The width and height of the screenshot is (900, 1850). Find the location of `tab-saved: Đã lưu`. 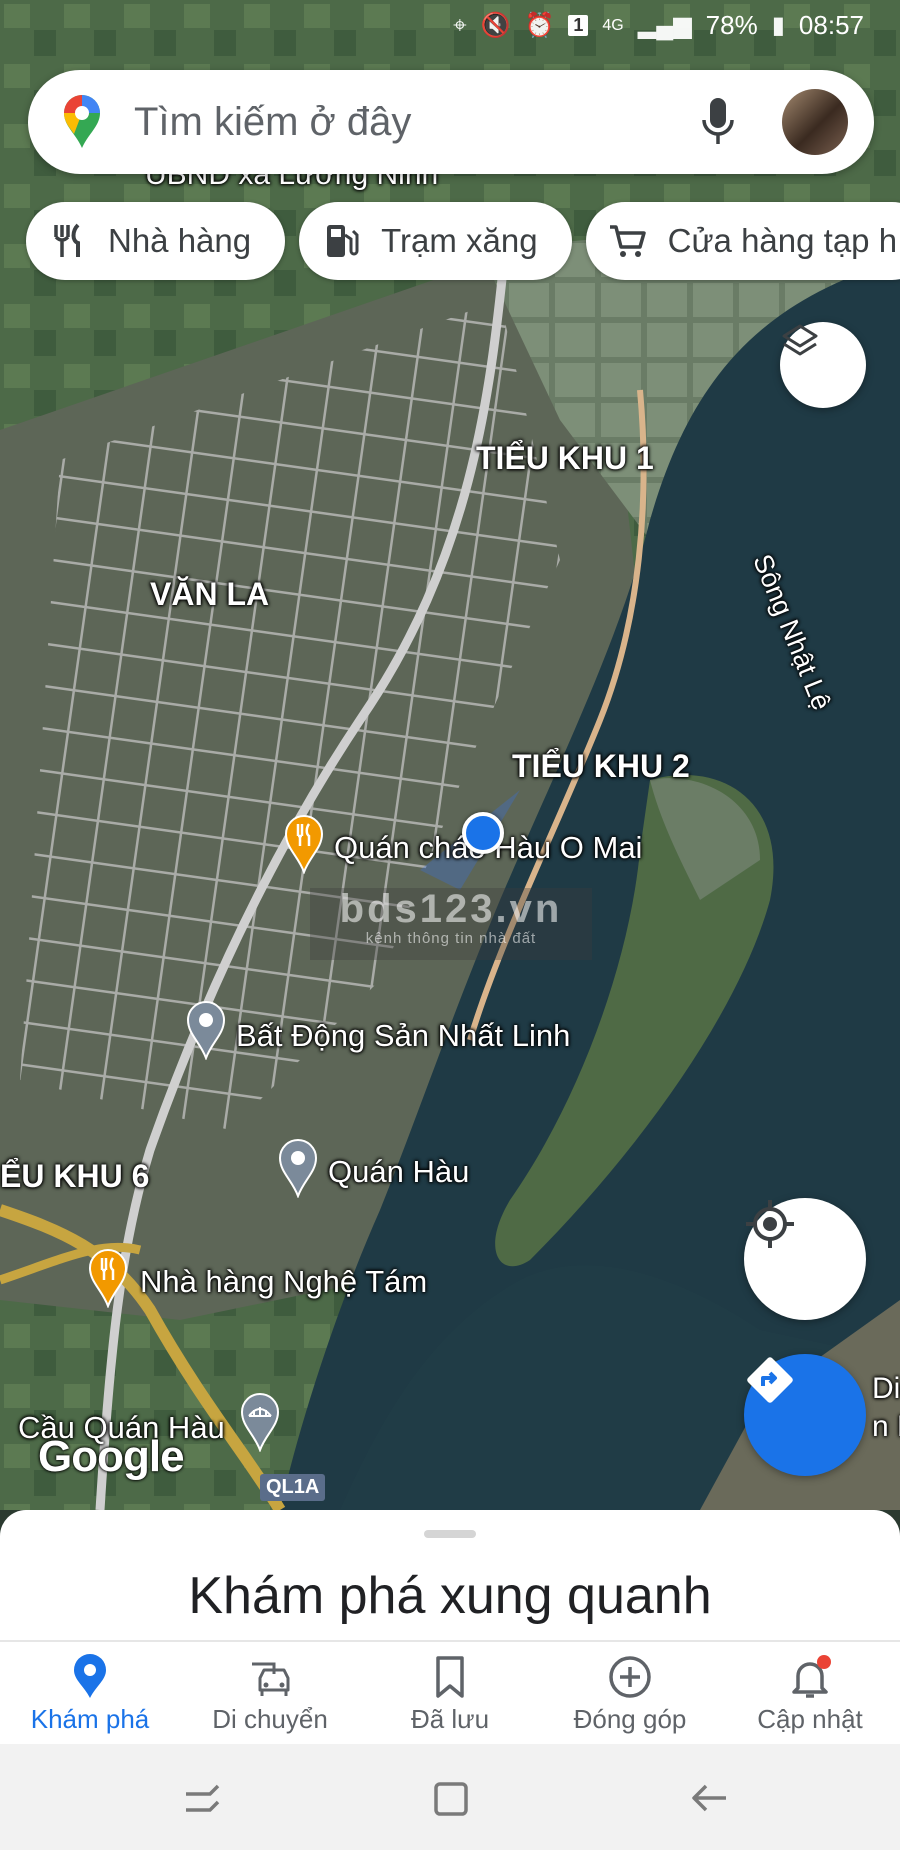

tab-saved: Đã lưu is located at coordinates (450, 1694).